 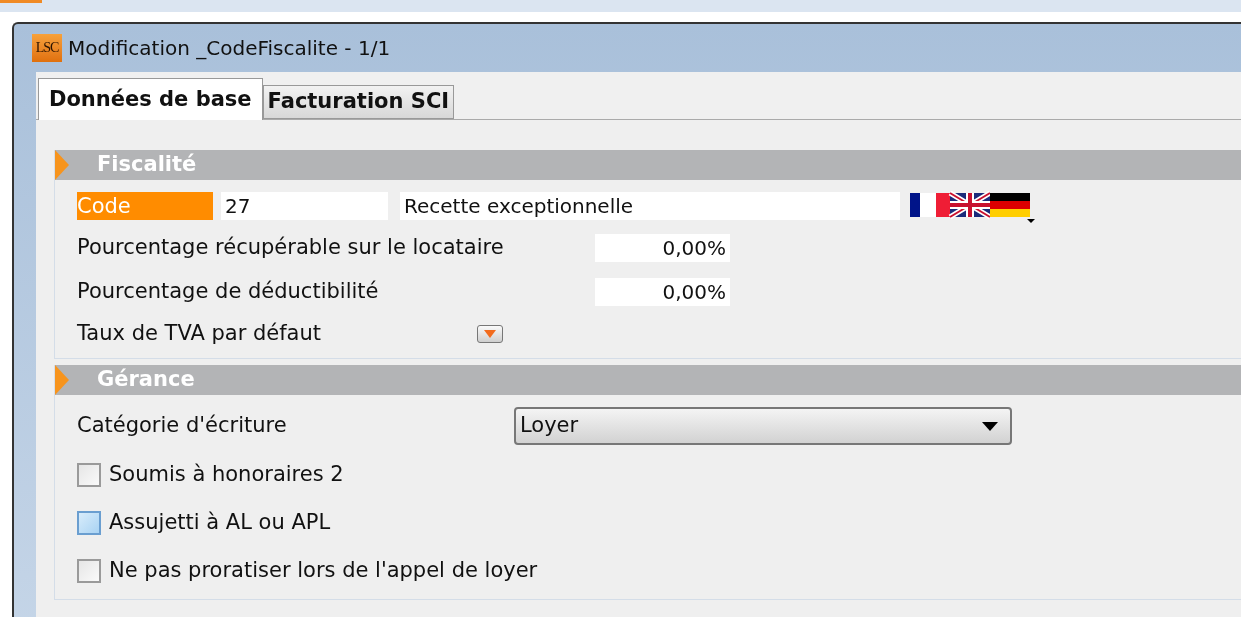 What do you see at coordinates (145, 206) in the screenshot?
I see `field-label: Code` at bounding box center [145, 206].